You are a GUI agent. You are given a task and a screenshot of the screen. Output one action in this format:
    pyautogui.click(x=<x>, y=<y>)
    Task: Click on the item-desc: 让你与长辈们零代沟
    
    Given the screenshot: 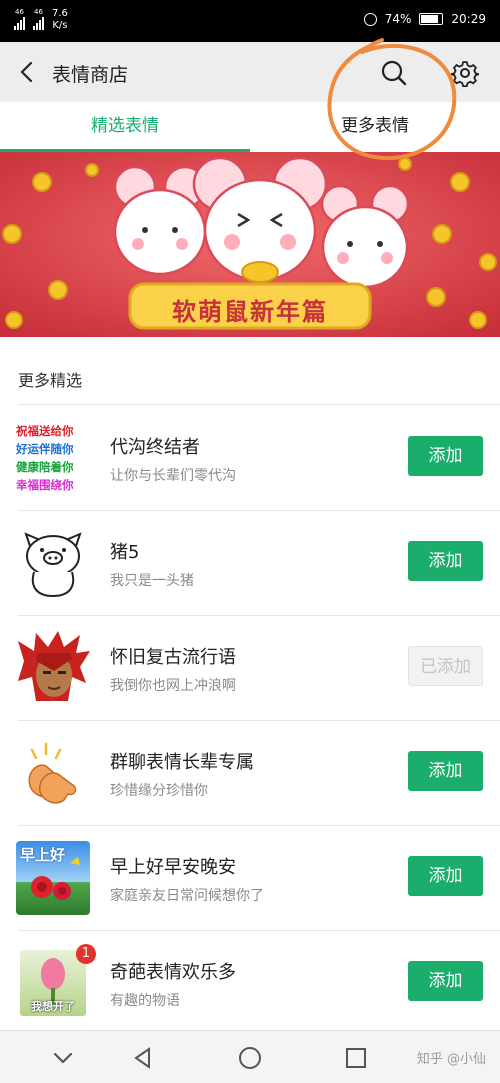 What is the action you would take?
    pyautogui.click(x=173, y=476)
    